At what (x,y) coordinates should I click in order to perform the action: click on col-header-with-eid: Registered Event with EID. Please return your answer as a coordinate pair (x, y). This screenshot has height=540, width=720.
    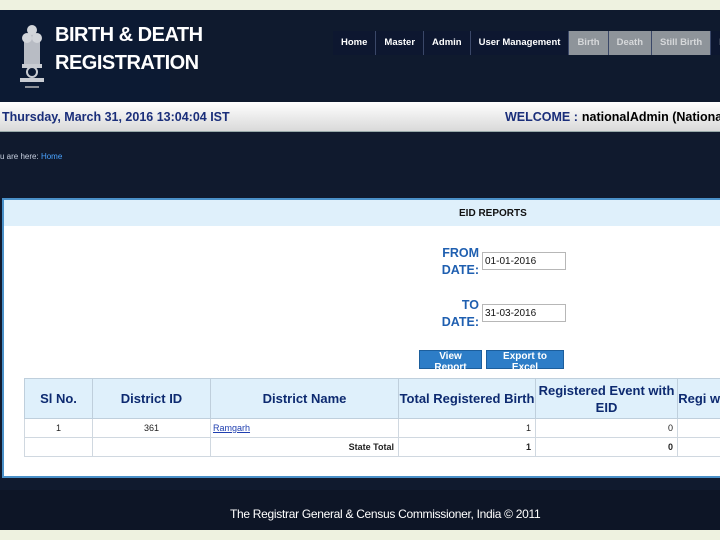
    Looking at the image, I should click on (606, 398).